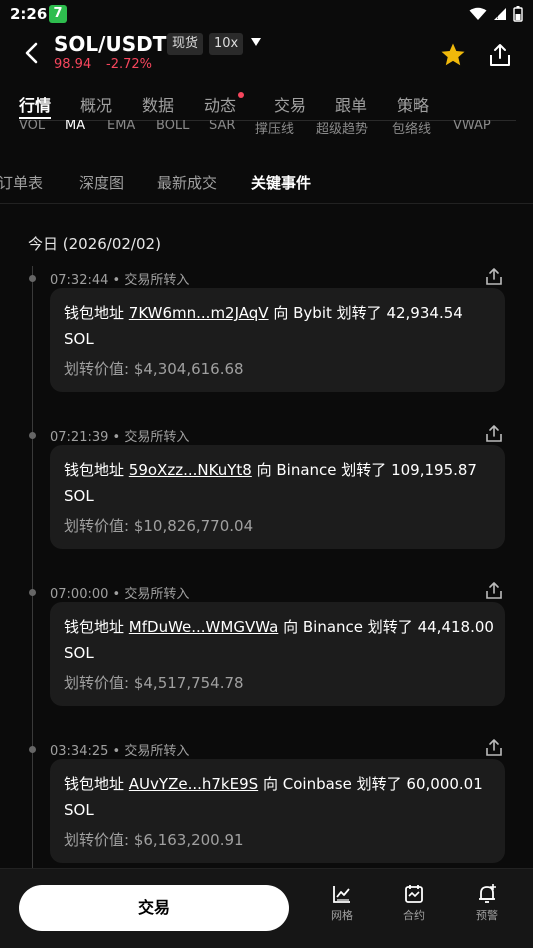  What do you see at coordinates (159, 526) in the screenshot?
I see `transfer-value: 划转价值: $10,826,770.04` at bounding box center [159, 526].